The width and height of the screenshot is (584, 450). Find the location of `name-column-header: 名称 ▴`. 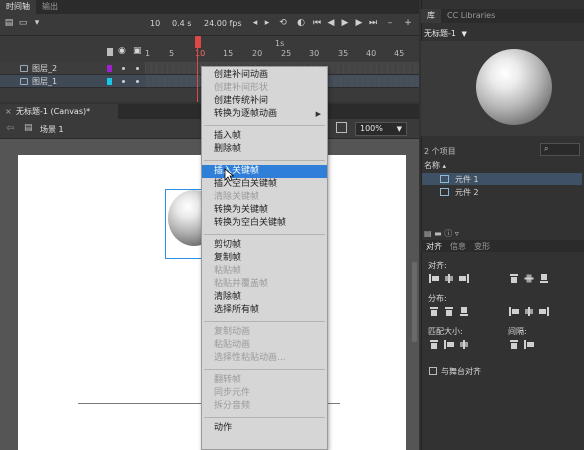

name-column-header: 名称 ▴ is located at coordinates (435, 165).